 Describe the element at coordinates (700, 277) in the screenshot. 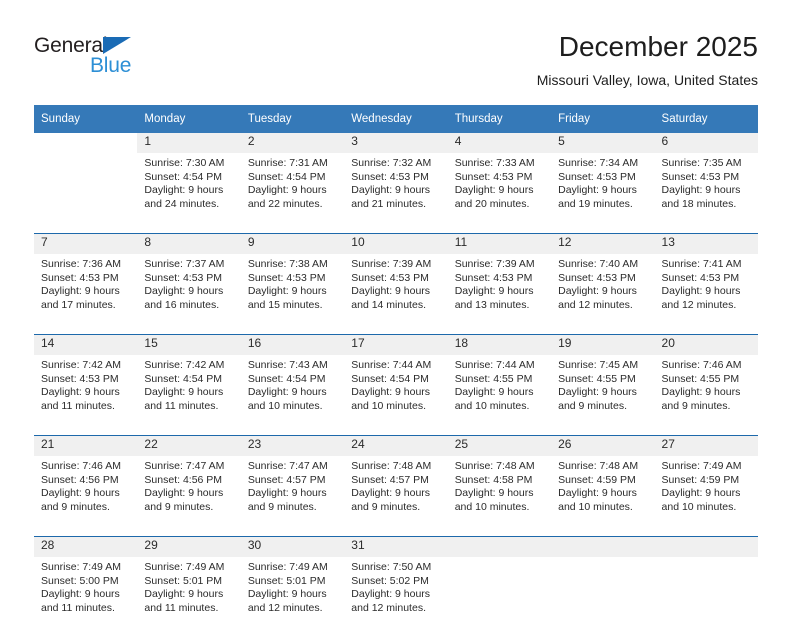

I see `sunset-text: Sunset: 4:53 PM` at that location.